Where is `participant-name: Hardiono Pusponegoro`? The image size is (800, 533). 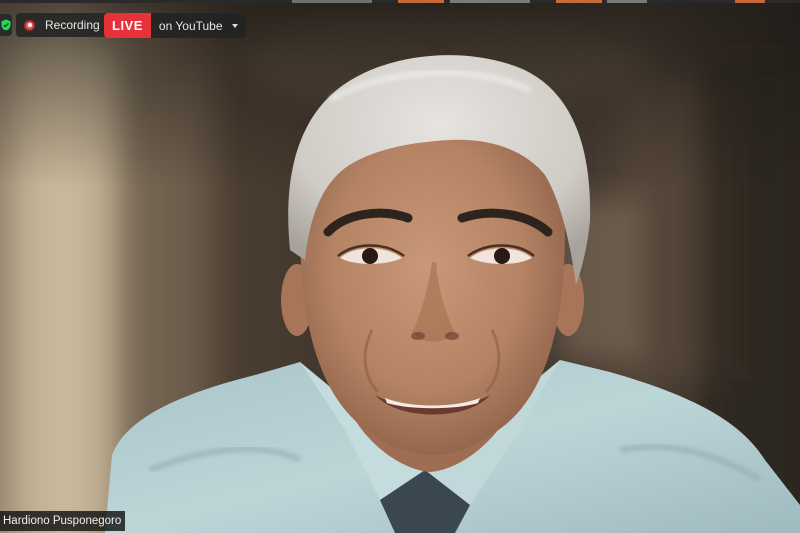
participant-name: Hardiono Pusponegoro is located at coordinates (62, 521).